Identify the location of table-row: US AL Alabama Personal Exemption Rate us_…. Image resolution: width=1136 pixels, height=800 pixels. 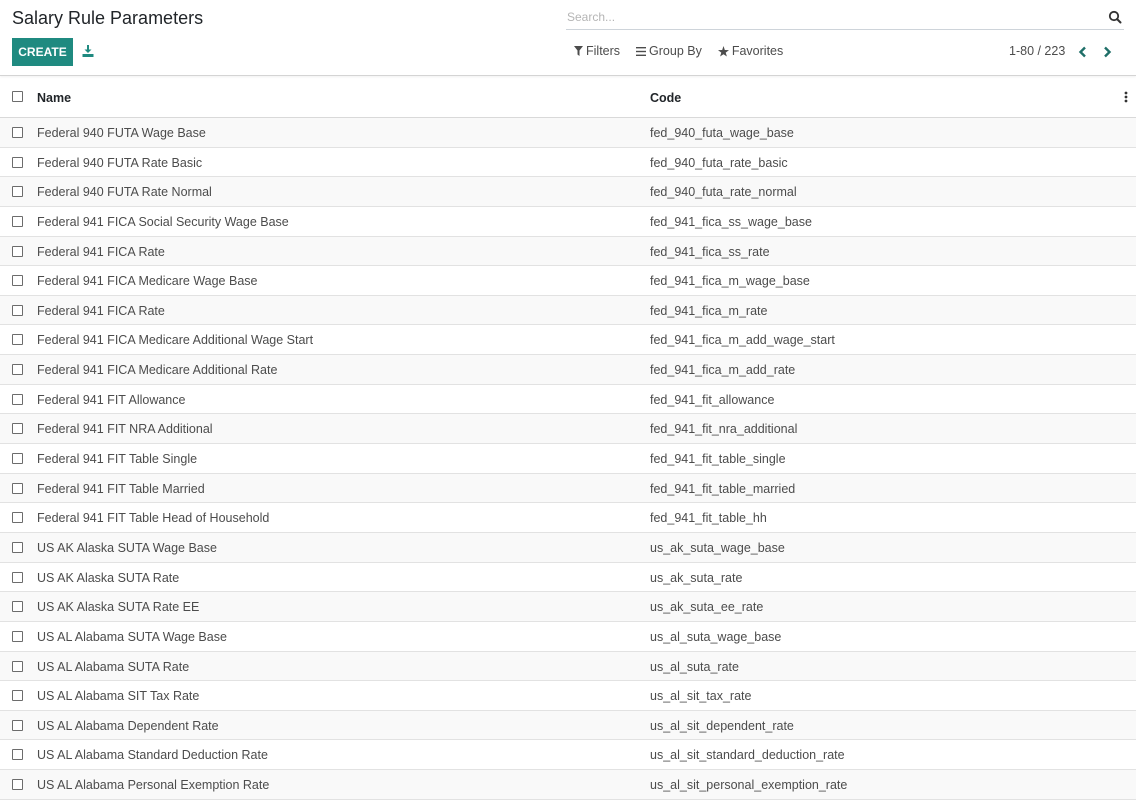
(568, 785).